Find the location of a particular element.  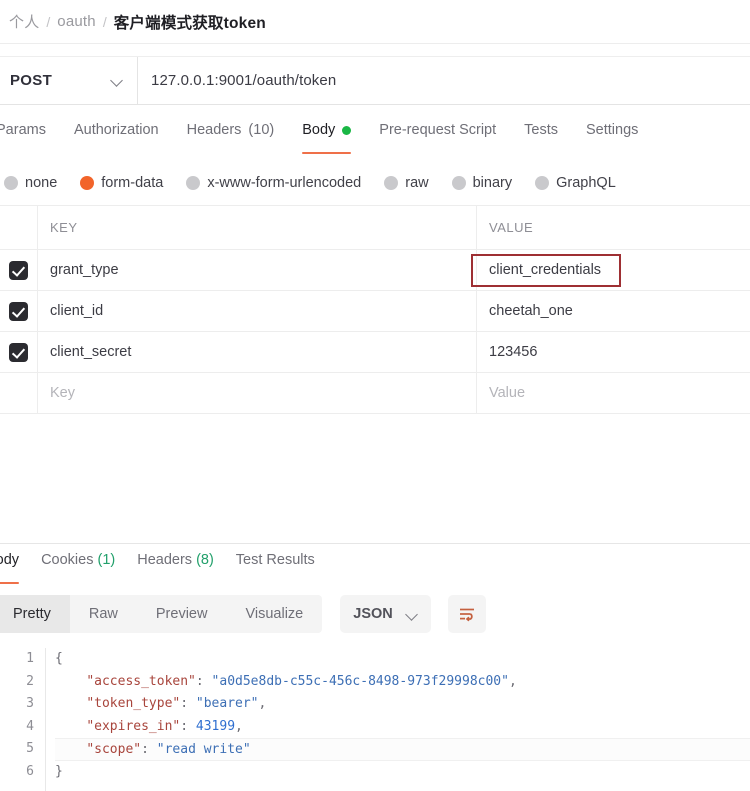

response-panel-divider is located at coordinates (375, 543).